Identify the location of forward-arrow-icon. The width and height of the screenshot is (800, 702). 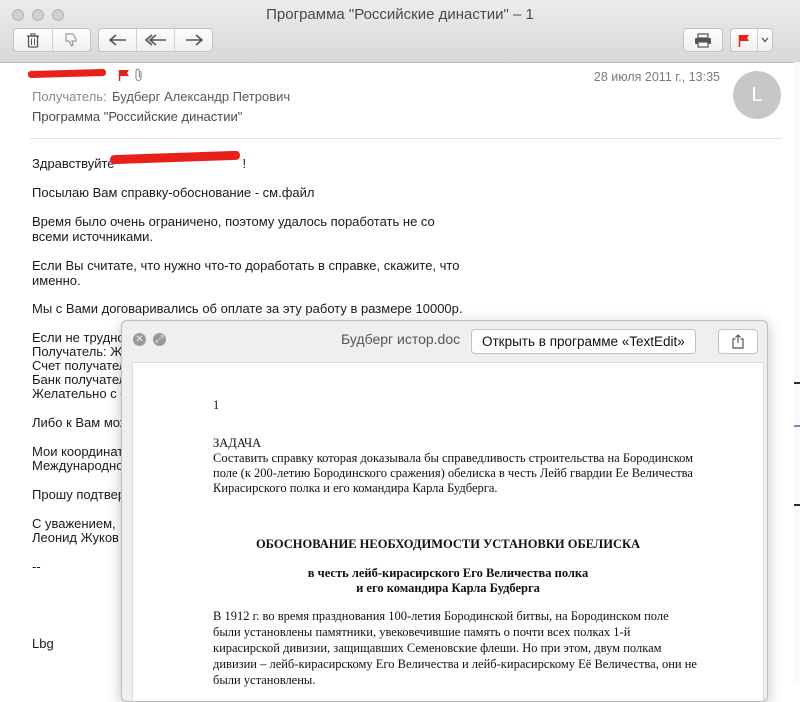
(194, 40).